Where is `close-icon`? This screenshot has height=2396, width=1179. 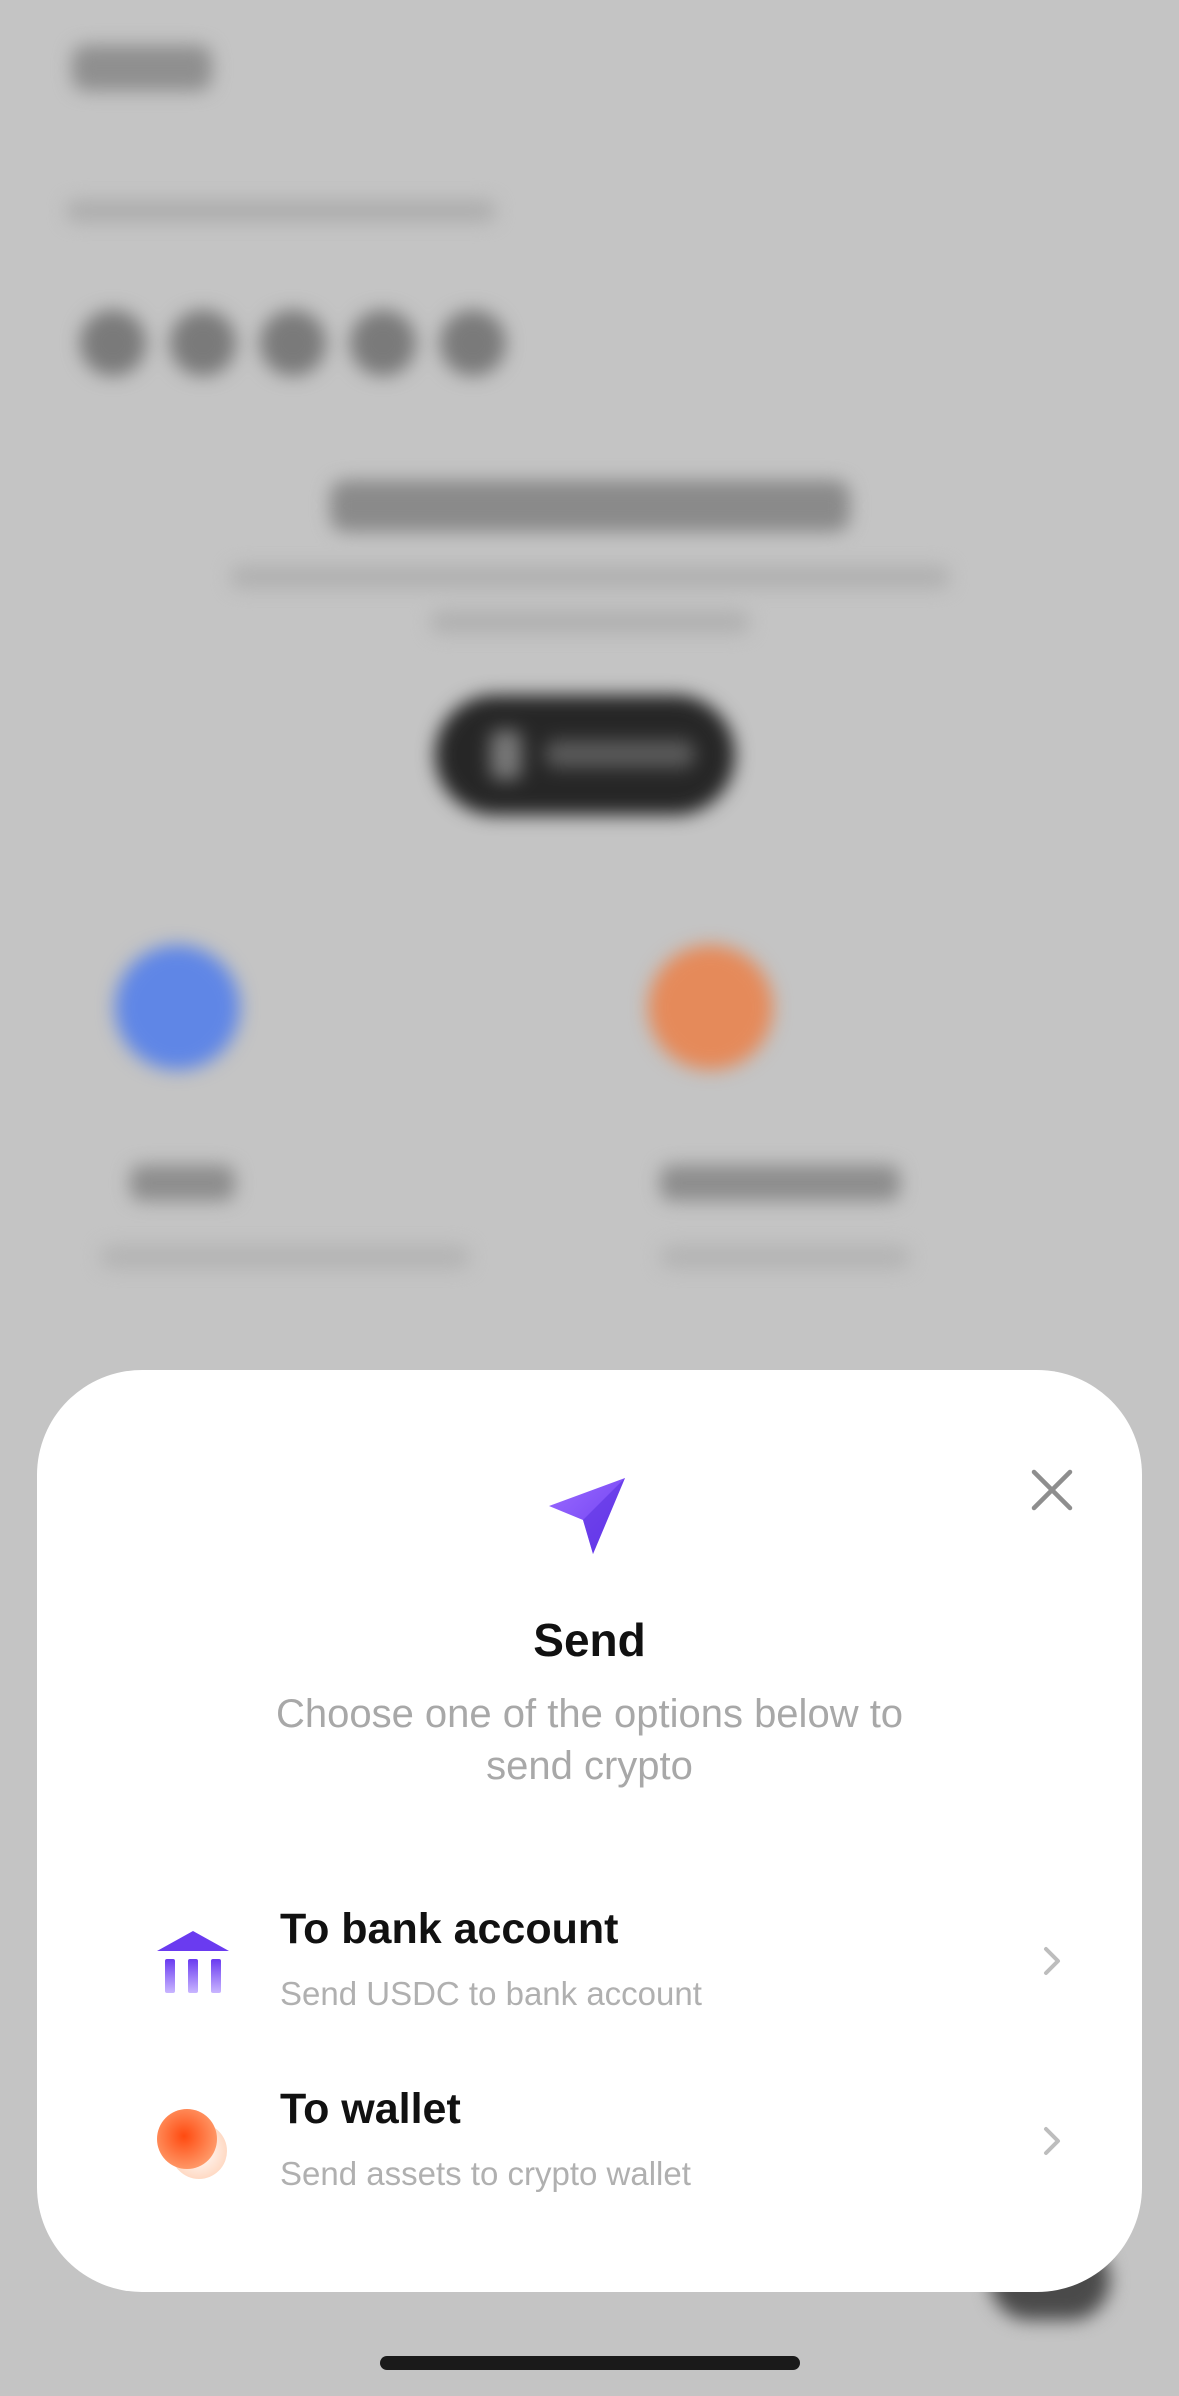
close-icon is located at coordinates (1052, 1490).